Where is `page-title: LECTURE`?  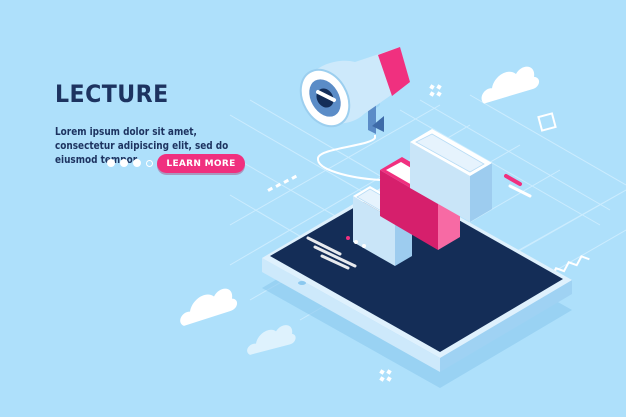
page-title: LECTURE is located at coordinates (112, 94).